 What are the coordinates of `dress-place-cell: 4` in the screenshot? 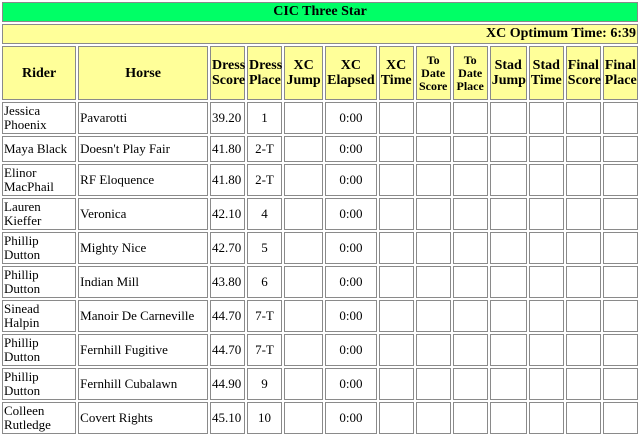 It's located at (264, 214).